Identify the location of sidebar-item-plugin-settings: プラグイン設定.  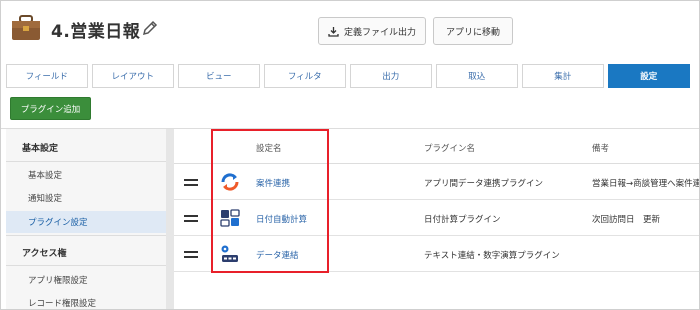
(86, 222).